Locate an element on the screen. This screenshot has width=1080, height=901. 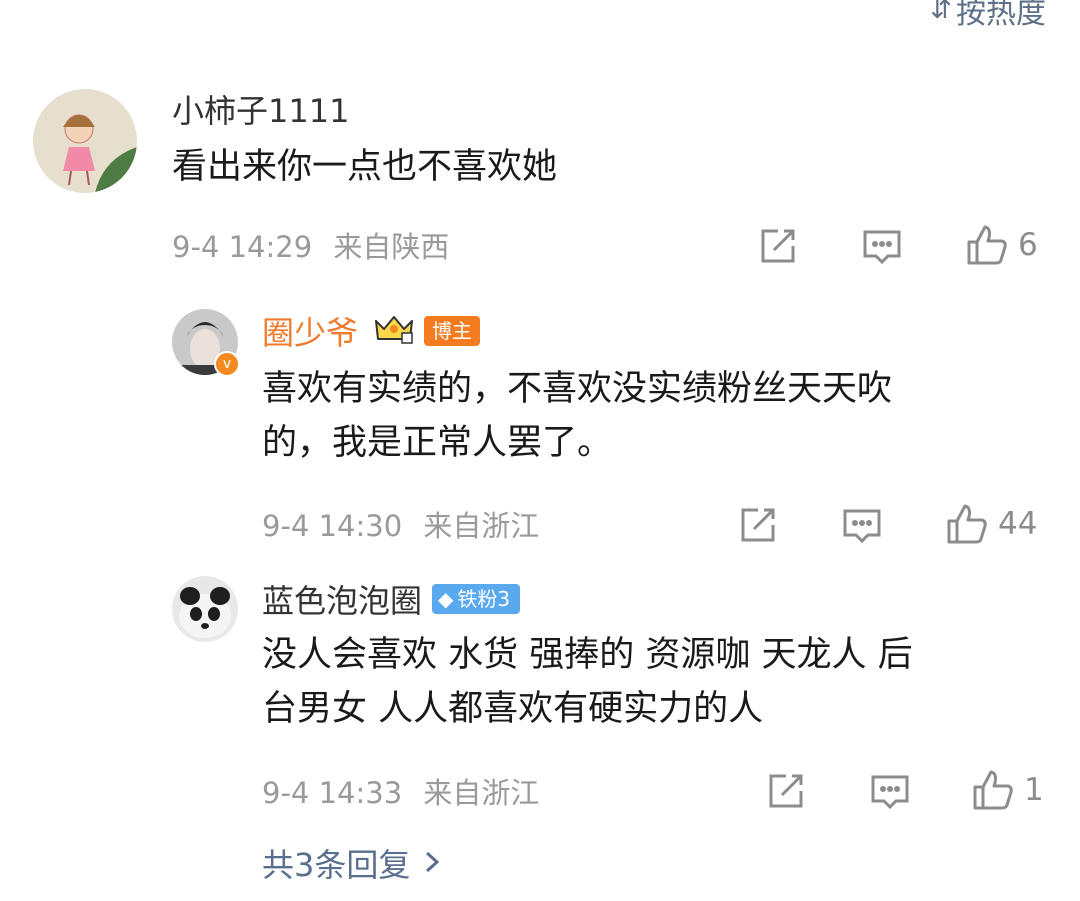
like-button: 44 is located at coordinates (991, 524).